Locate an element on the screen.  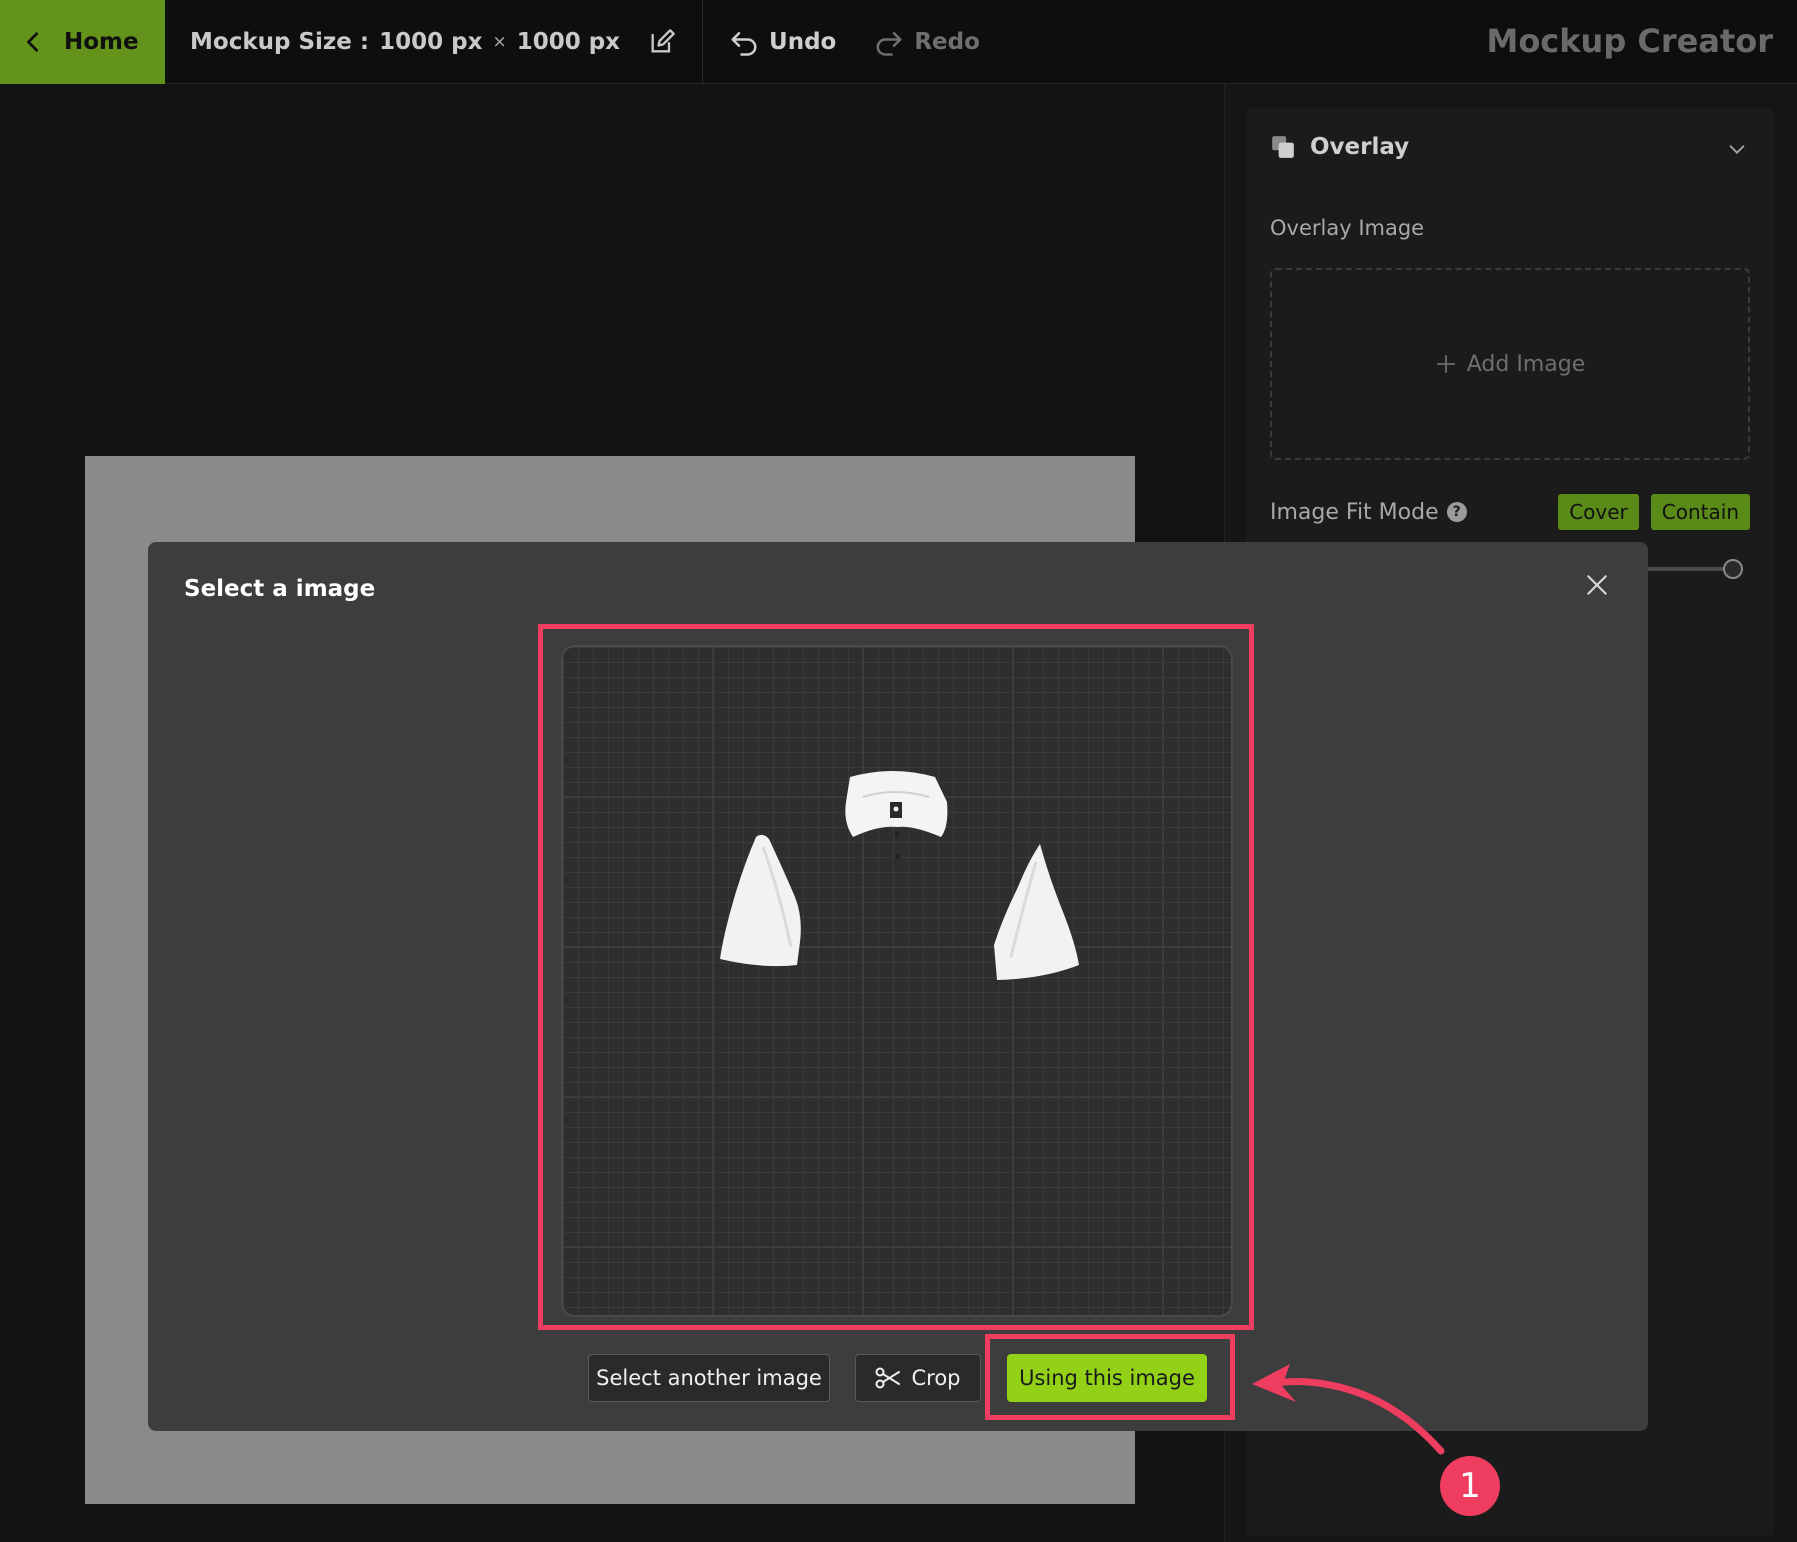
redo-button: Redo is located at coordinates (927, 42).